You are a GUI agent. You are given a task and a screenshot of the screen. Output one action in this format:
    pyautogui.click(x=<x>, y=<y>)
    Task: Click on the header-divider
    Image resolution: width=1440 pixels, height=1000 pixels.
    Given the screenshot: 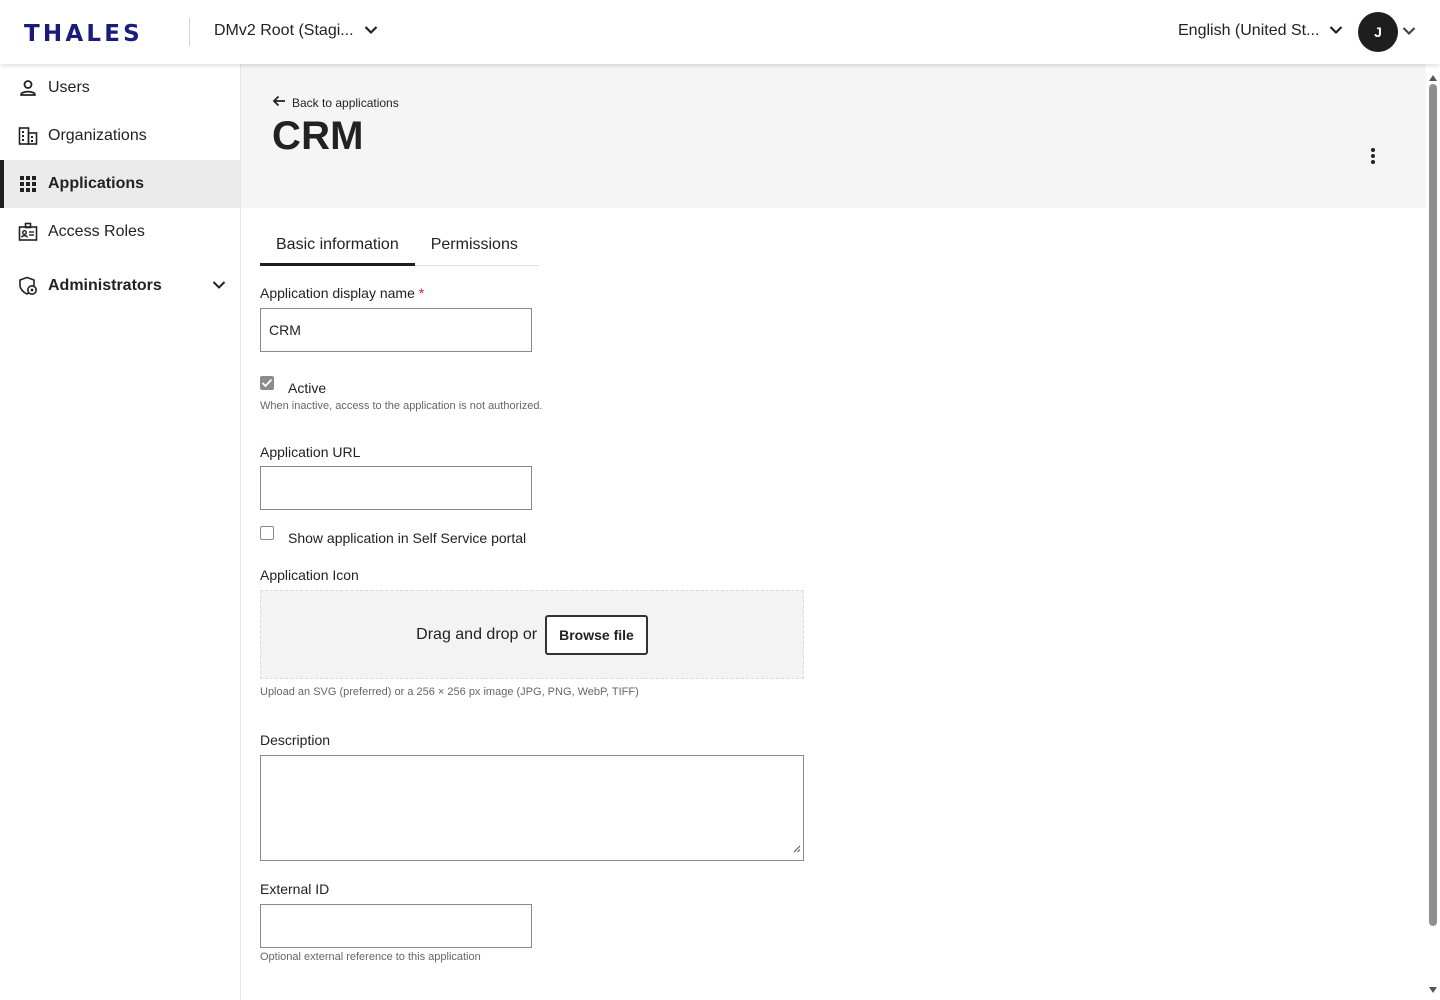 What is the action you would take?
    pyautogui.click(x=189, y=32)
    